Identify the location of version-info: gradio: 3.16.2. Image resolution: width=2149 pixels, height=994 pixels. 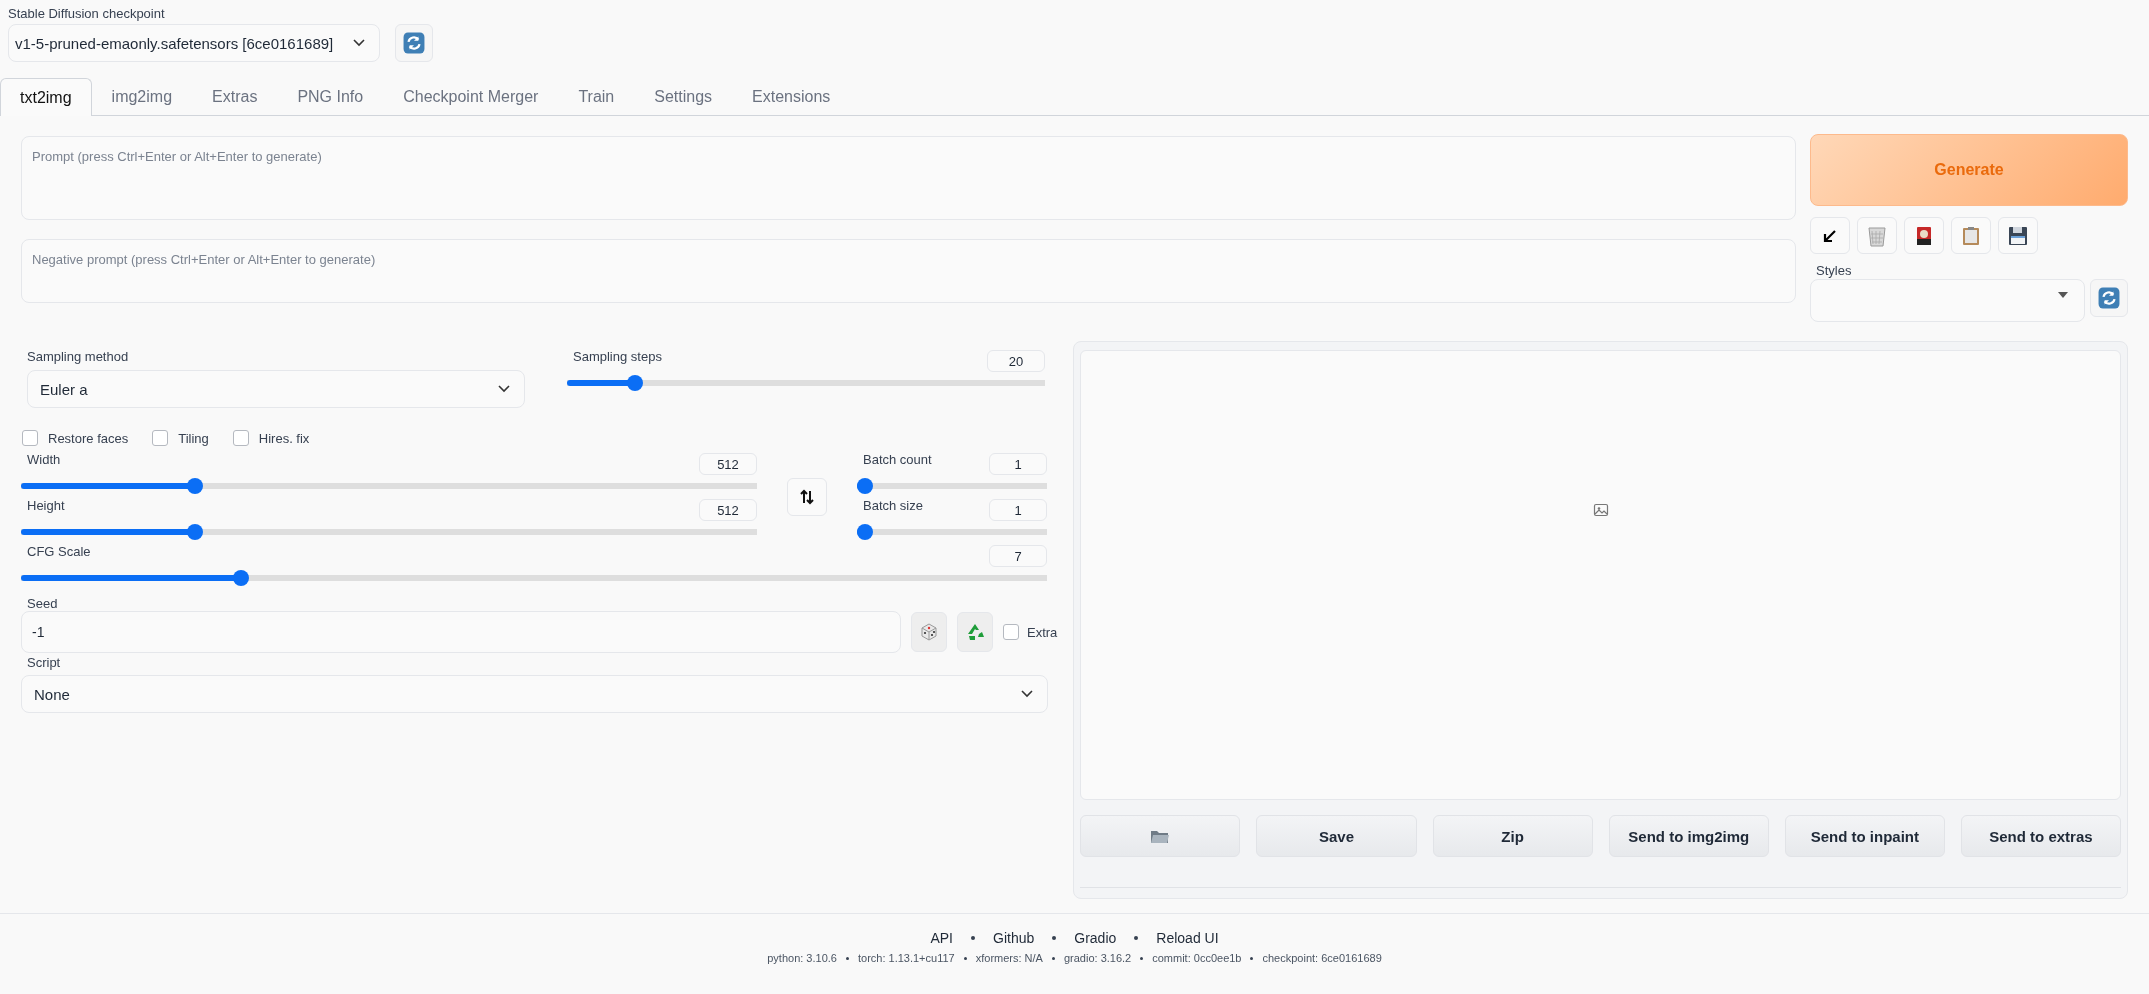
(1097, 958).